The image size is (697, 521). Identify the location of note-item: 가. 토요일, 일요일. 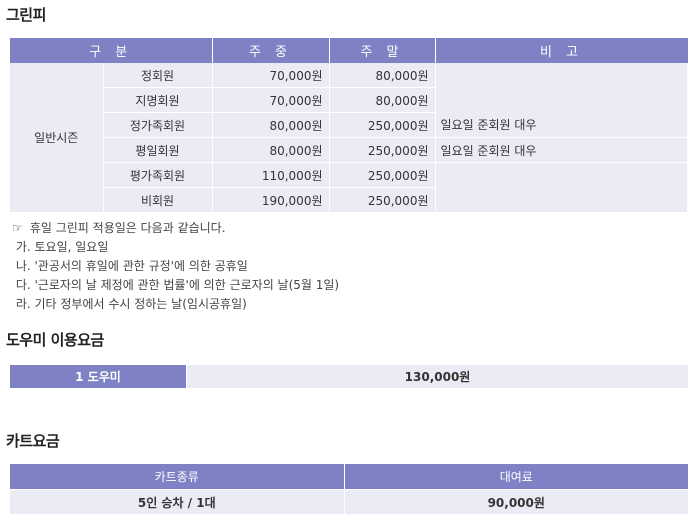
(60, 247).